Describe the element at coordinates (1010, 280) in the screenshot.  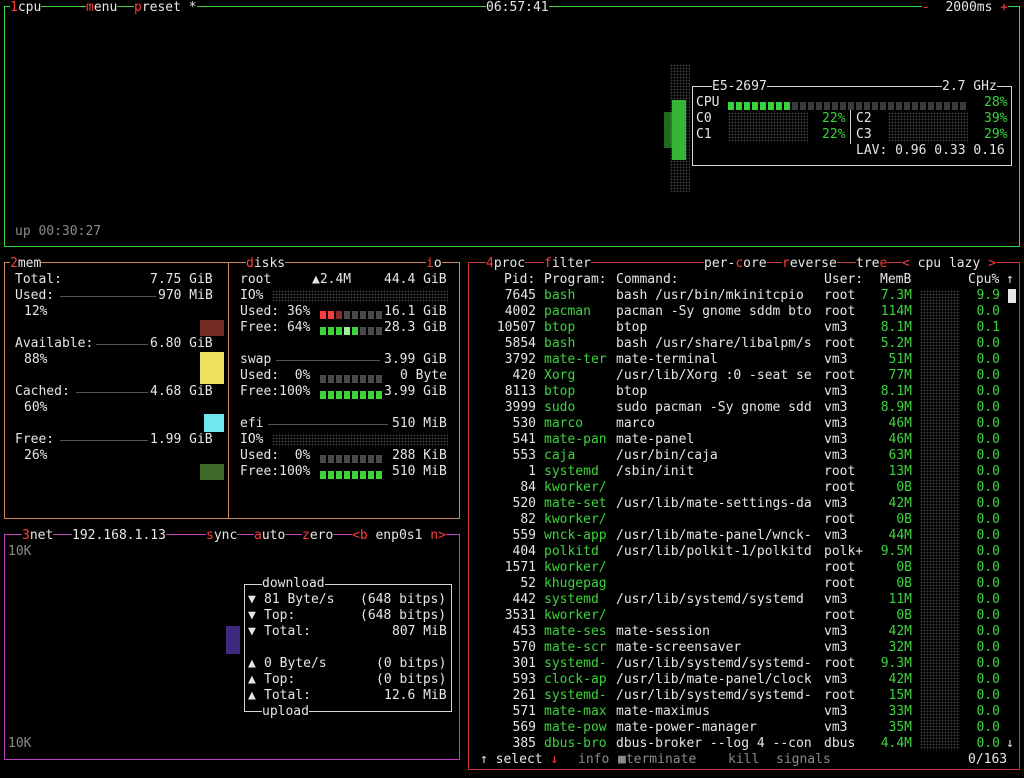
I see `scroll-up-icon: ↑` at that location.